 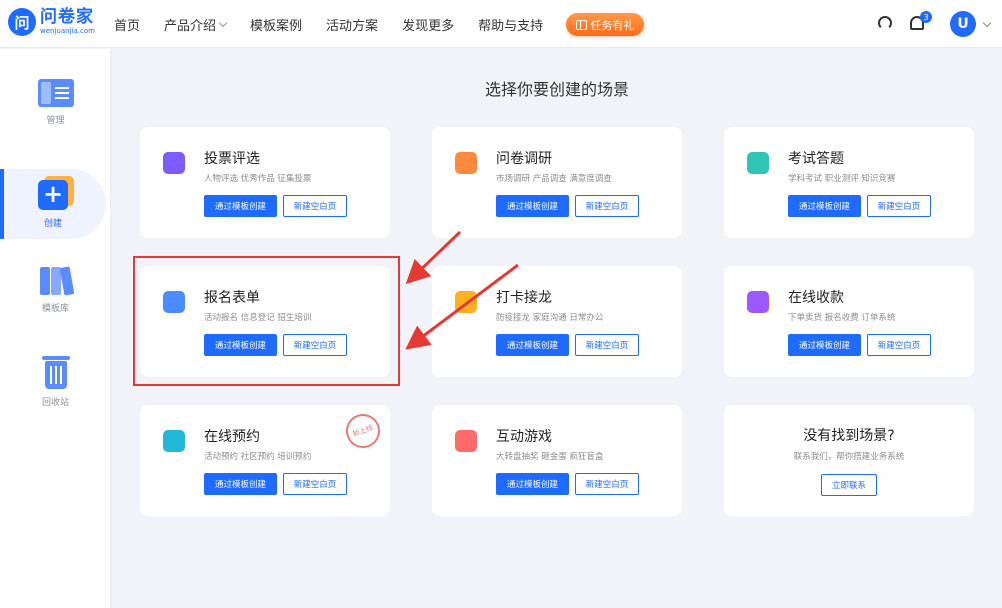 I want to click on notification-badge: 3, so click(x=926, y=17).